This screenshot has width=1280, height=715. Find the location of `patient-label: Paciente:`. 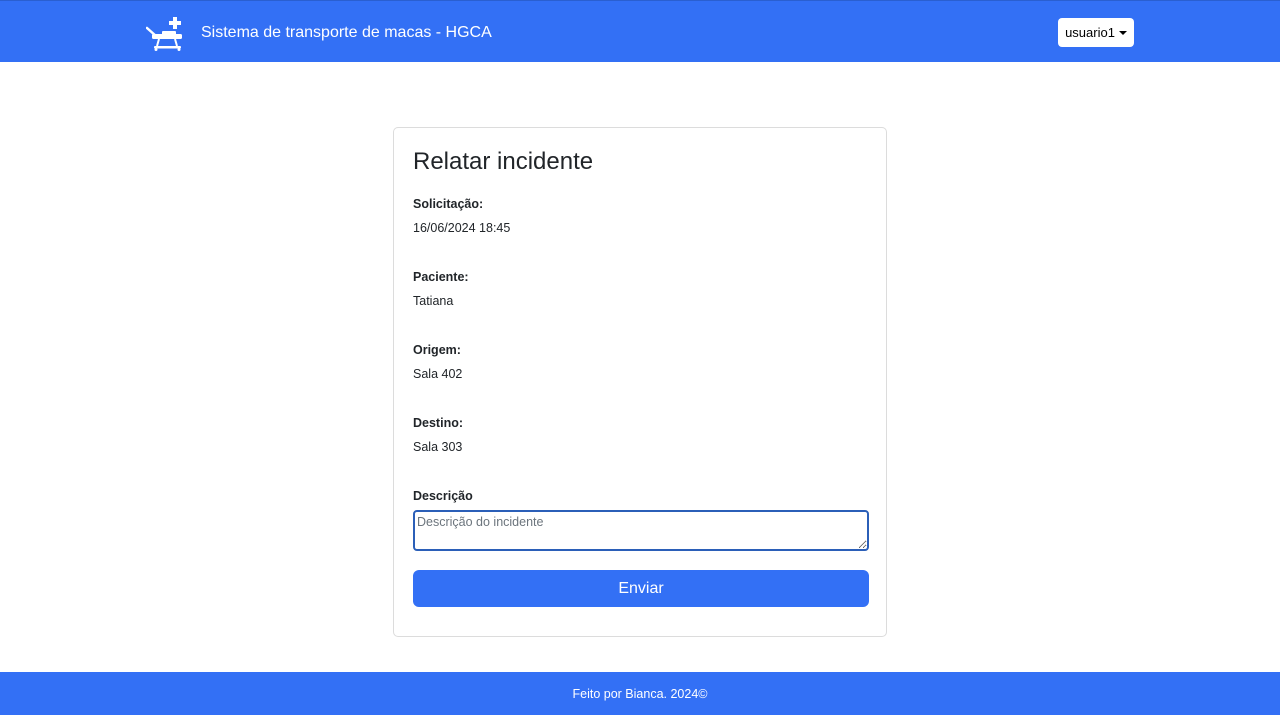

patient-label: Paciente: is located at coordinates (441, 277).